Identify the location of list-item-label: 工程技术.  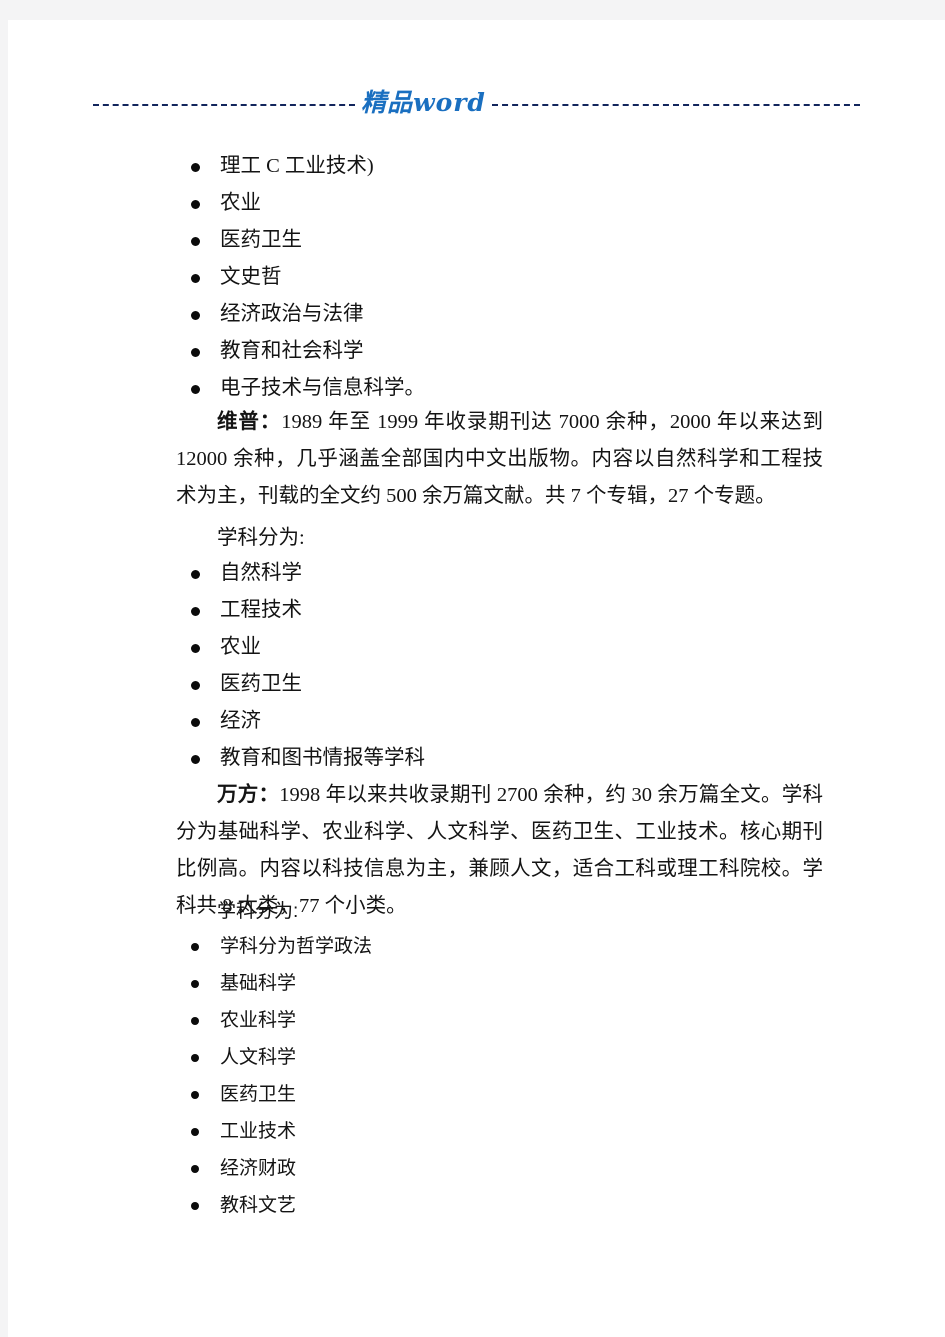
(261, 610).